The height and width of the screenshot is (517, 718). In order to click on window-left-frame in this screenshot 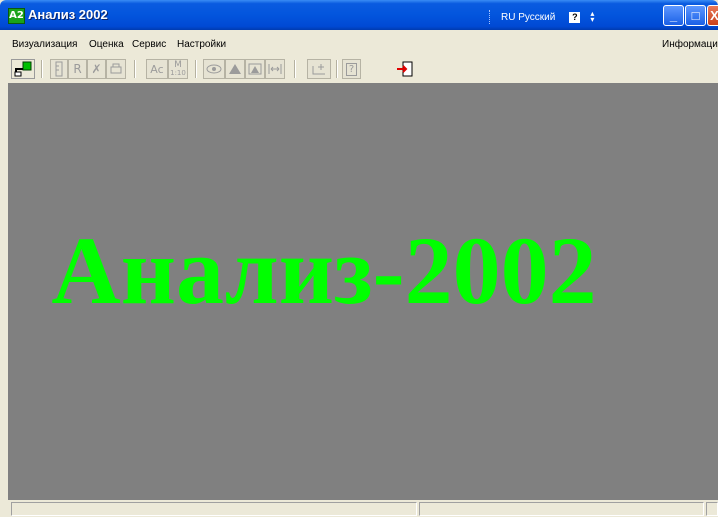, I will do `click(4, 276)`.